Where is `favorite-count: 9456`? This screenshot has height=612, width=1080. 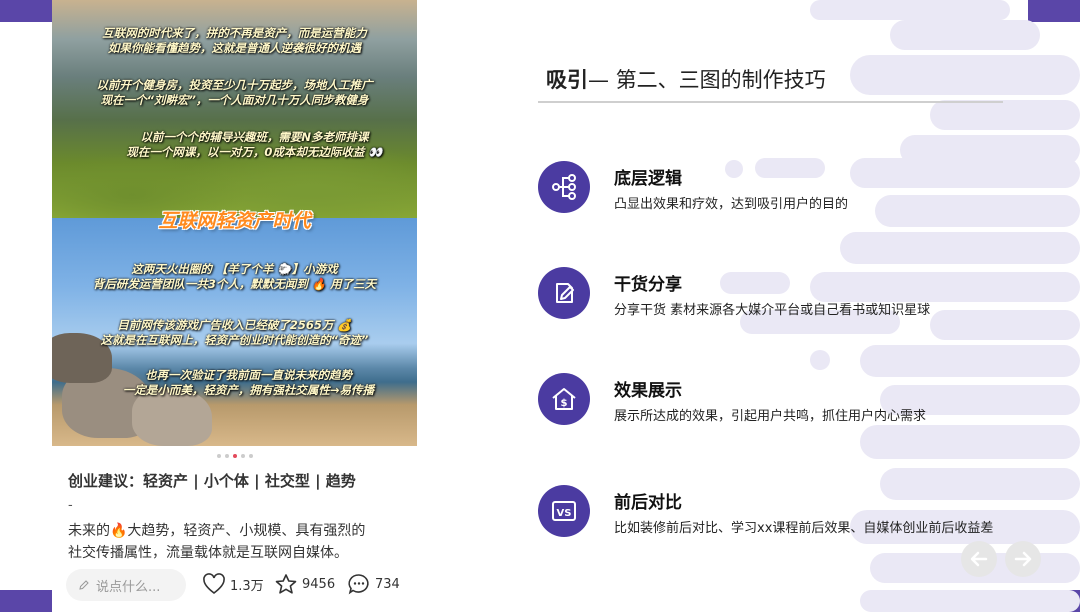 favorite-count: 9456 is located at coordinates (319, 584).